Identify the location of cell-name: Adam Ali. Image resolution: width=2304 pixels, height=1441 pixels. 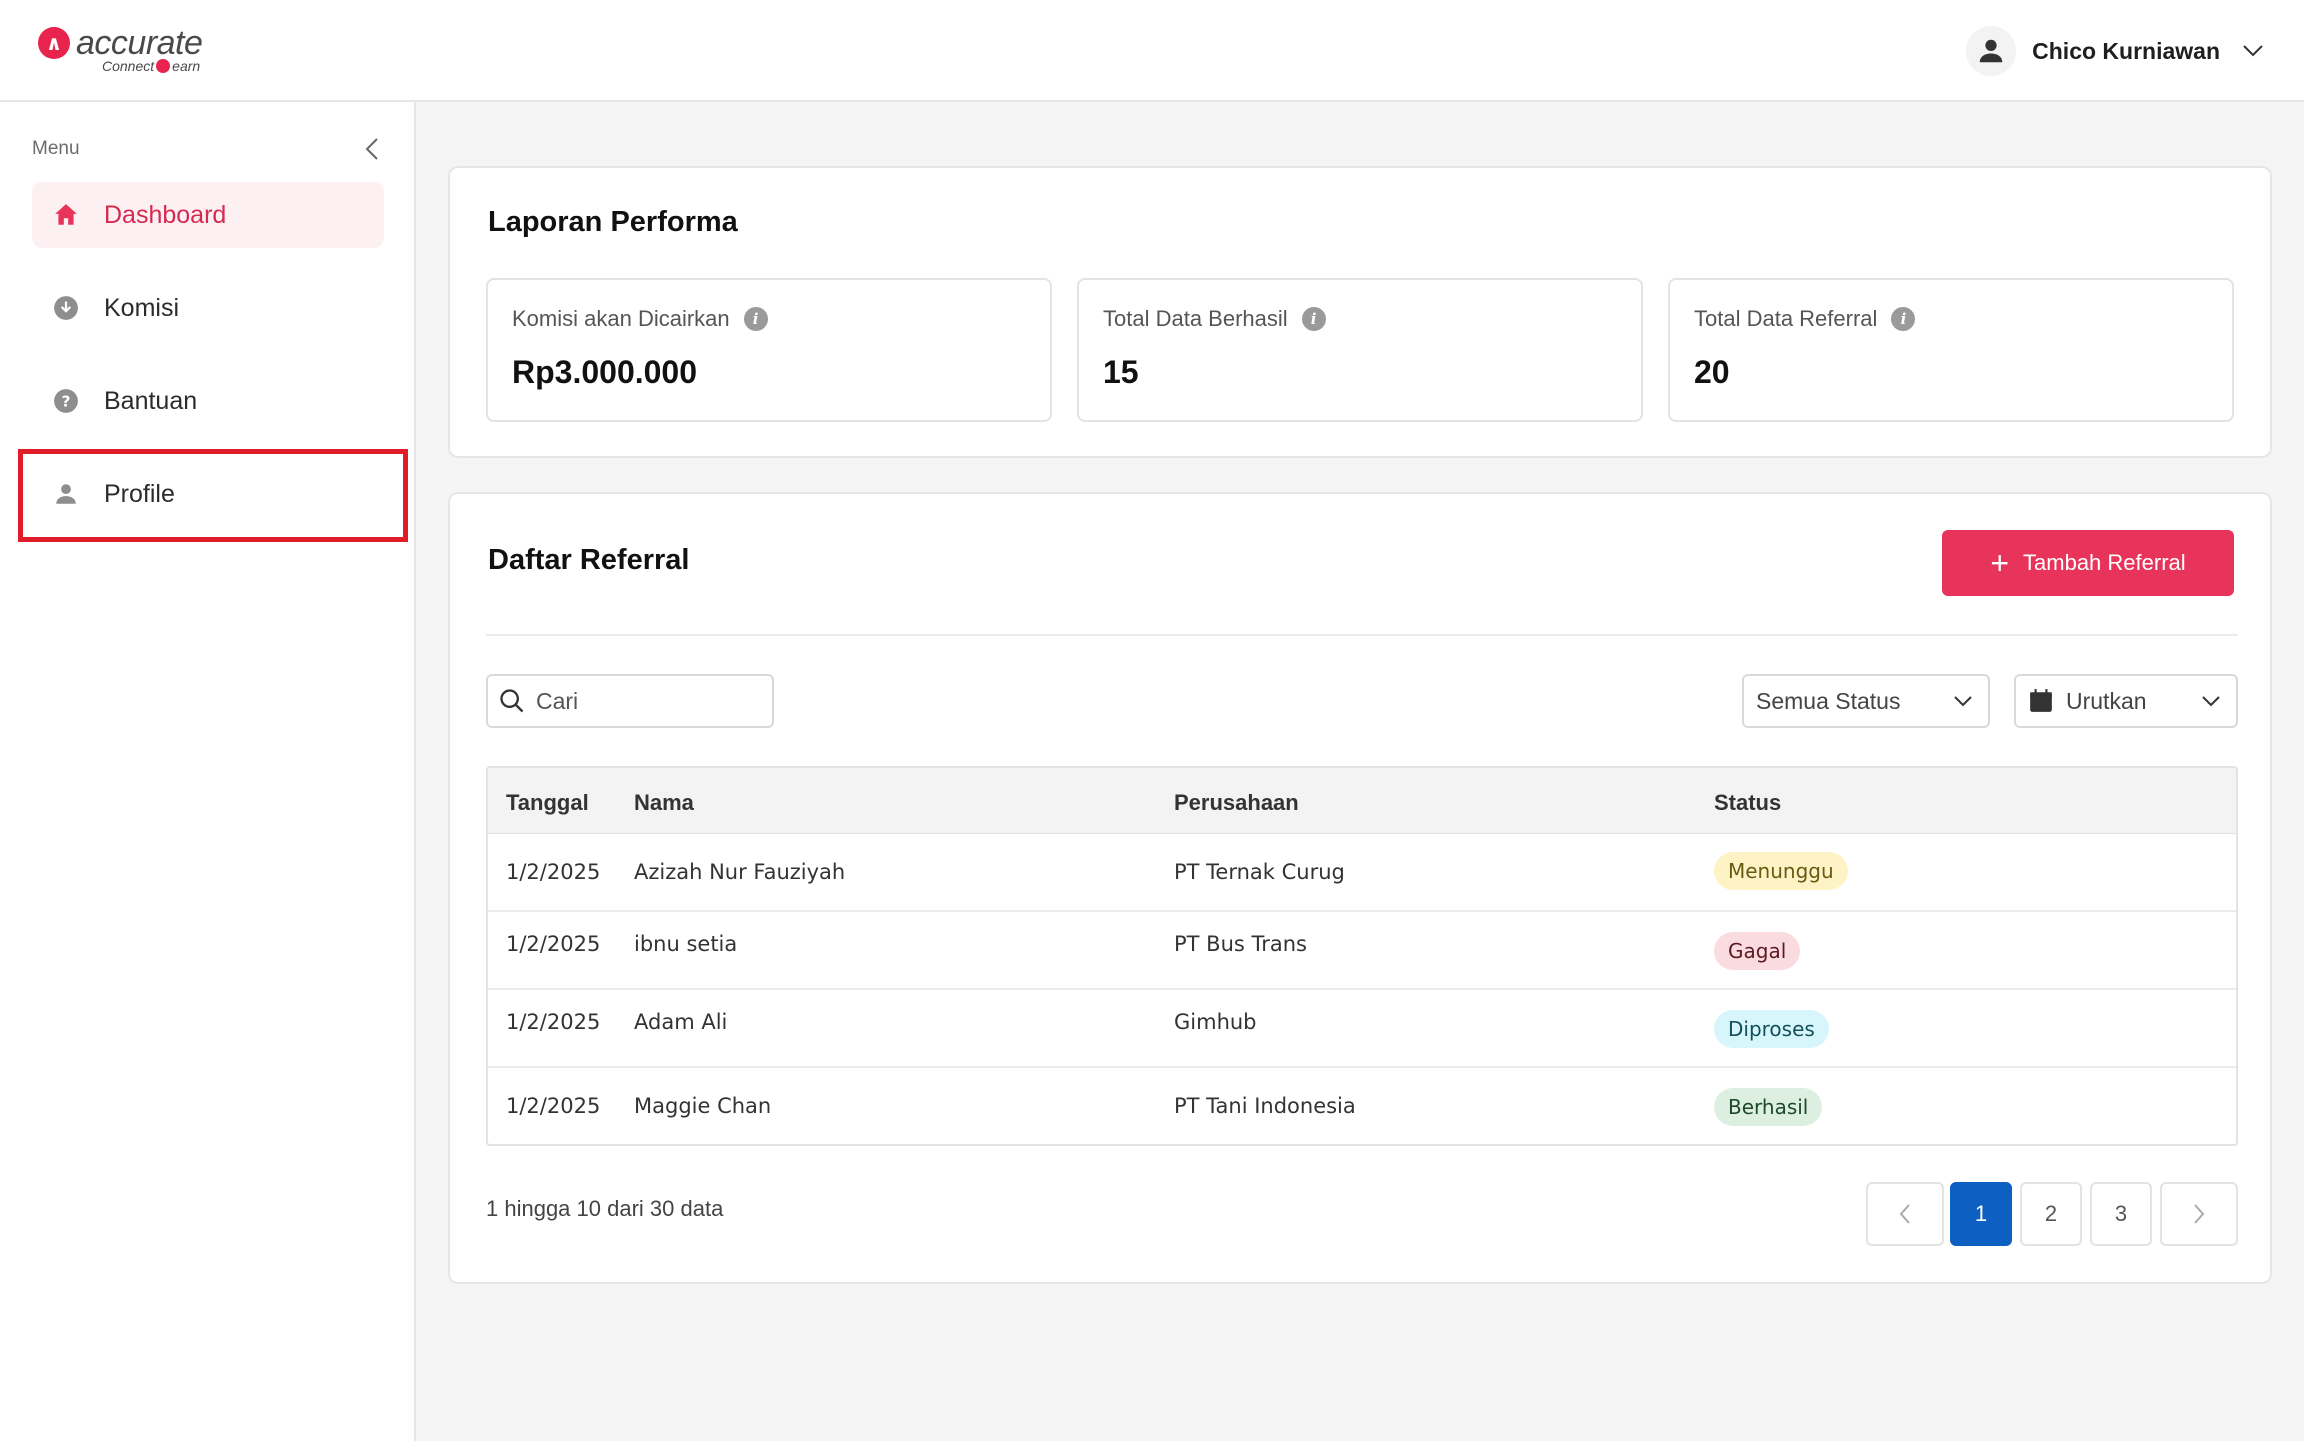
(681, 1022).